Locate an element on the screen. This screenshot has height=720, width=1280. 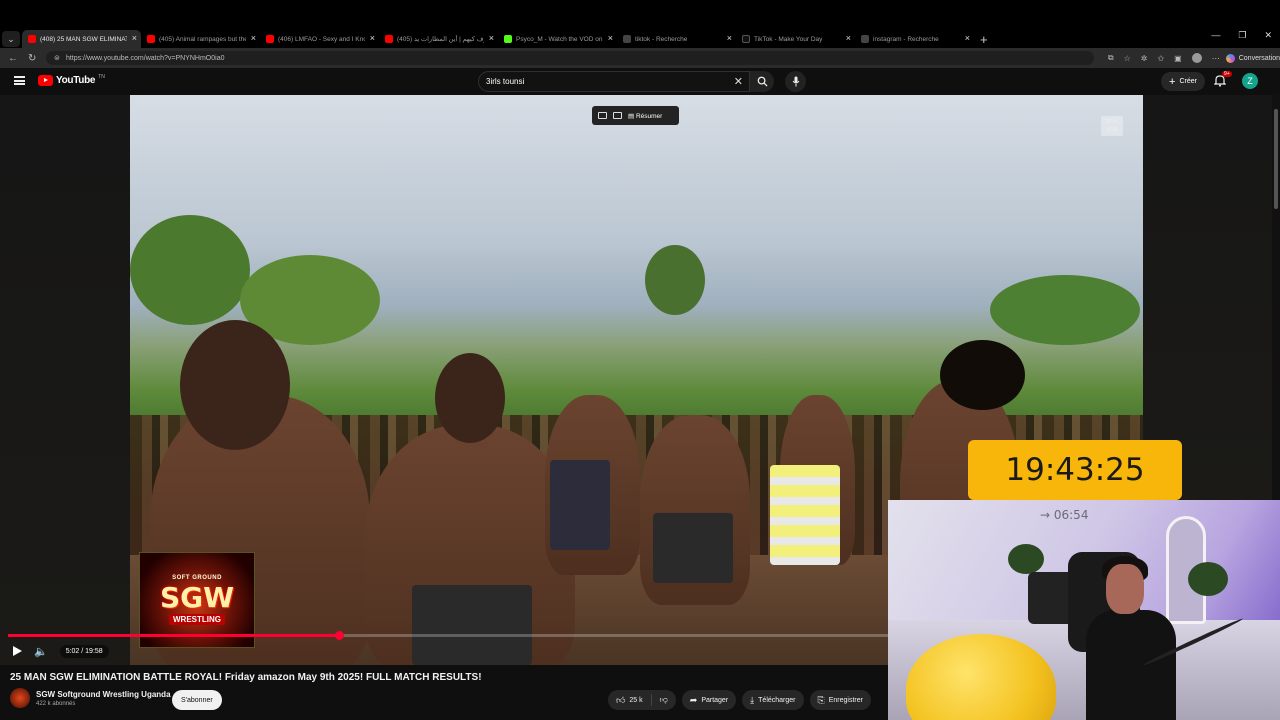
conversation-label: Conversation is located at coordinates (1259, 58).